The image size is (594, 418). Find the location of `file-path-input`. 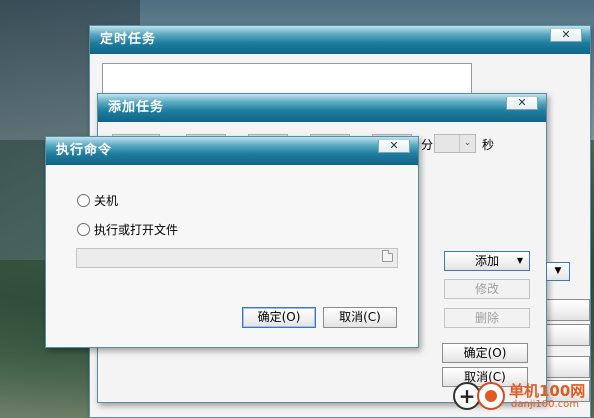

file-path-input is located at coordinates (237, 258).